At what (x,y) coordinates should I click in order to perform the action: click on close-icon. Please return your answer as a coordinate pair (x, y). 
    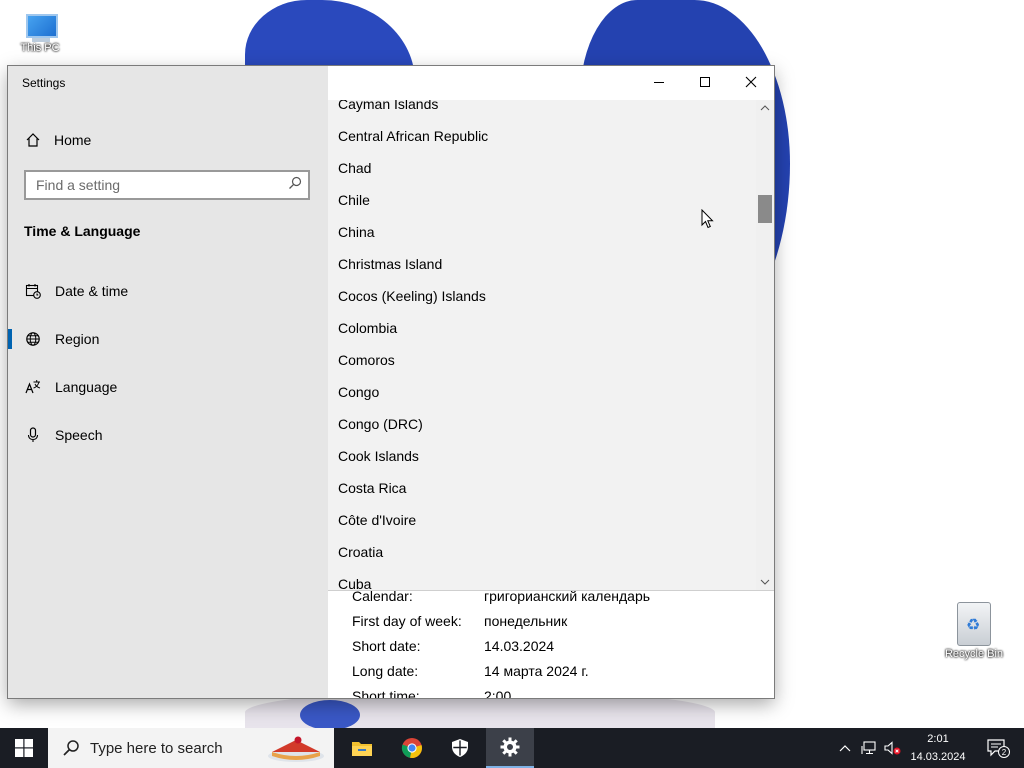
    Looking at the image, I should click on (751, 82).